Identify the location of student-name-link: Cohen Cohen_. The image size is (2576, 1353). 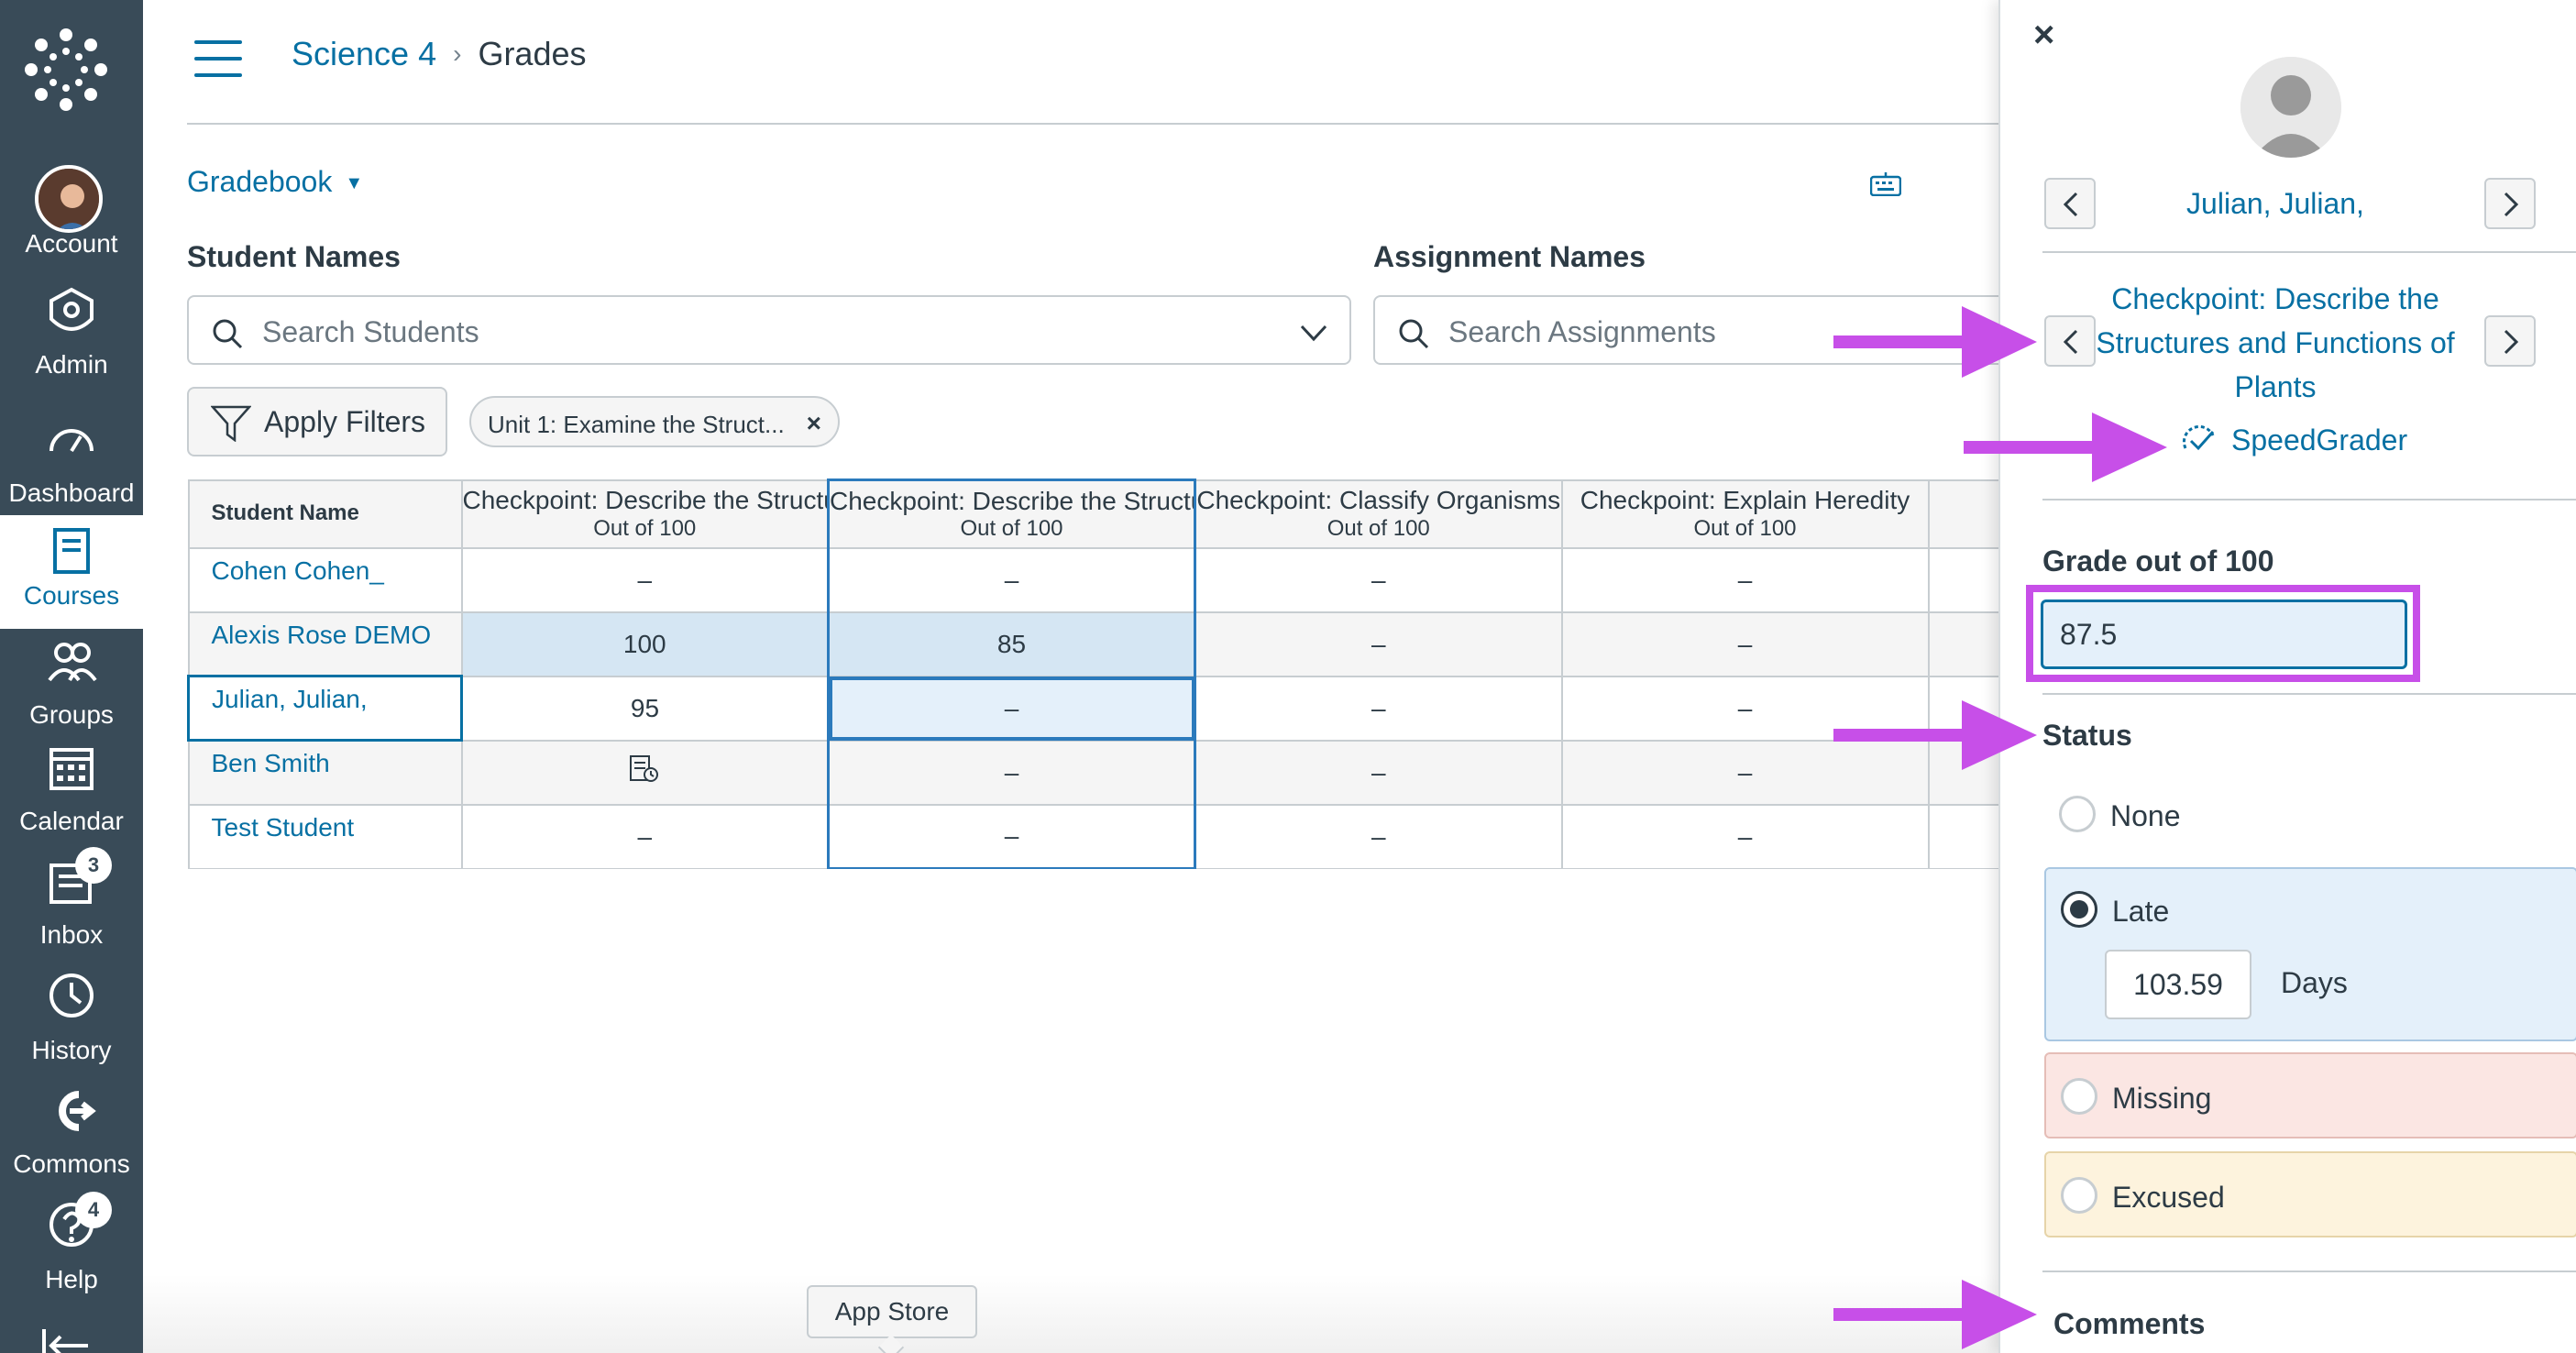
(325, 579).